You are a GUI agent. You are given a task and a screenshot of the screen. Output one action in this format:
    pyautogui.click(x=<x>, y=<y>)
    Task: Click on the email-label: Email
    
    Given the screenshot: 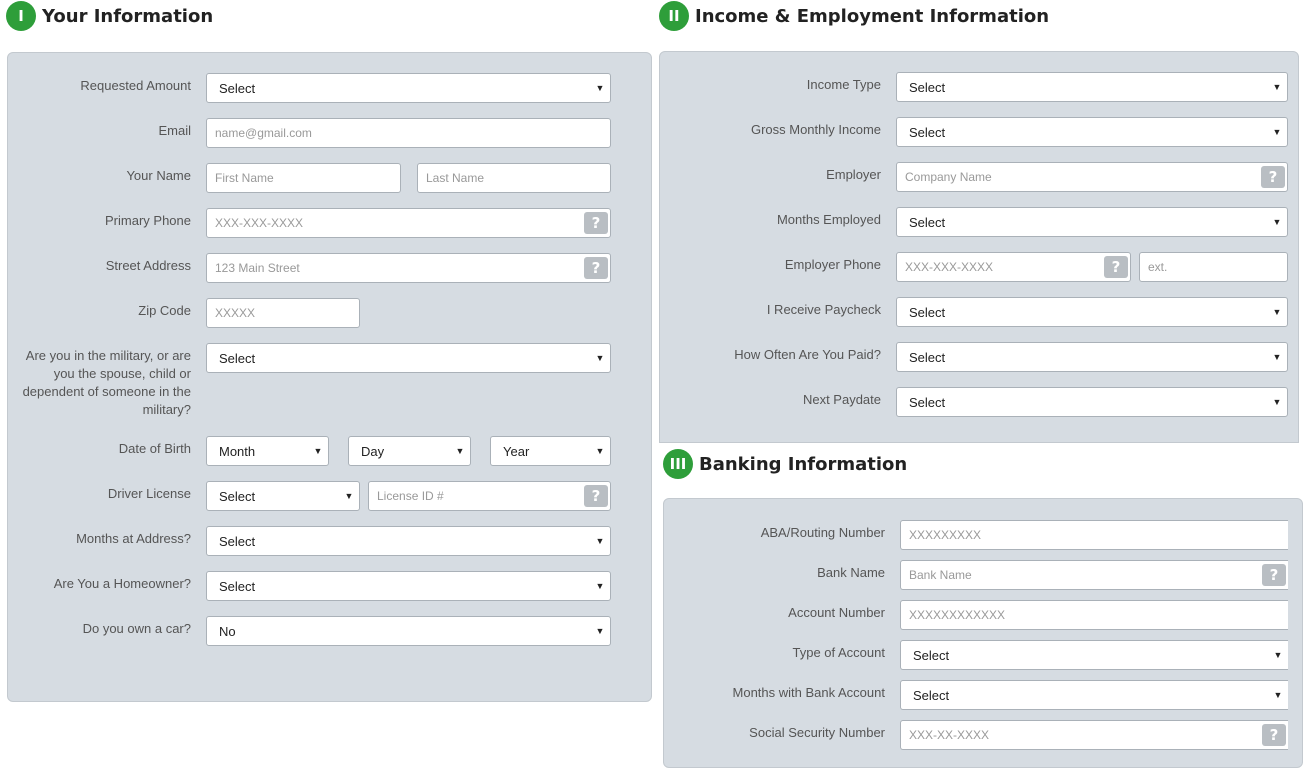 What is the action you would take?
    pyautogui.click(x=174, y=130)
    